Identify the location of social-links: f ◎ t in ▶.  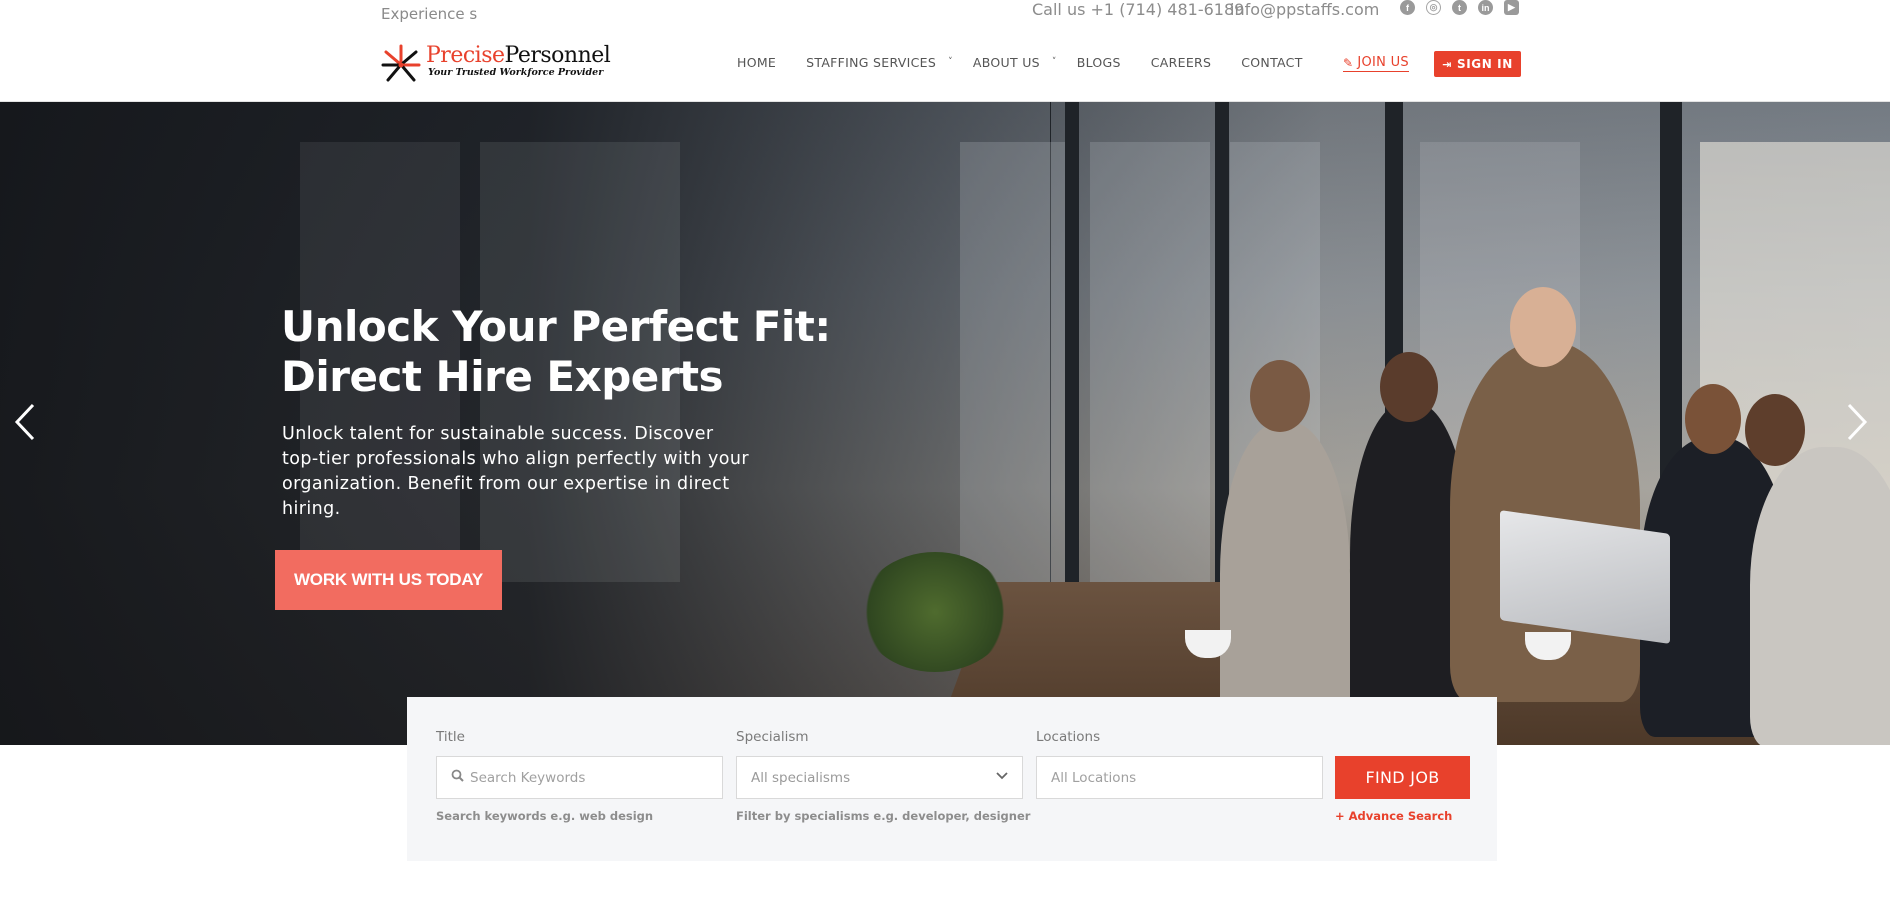
(1459, 7).